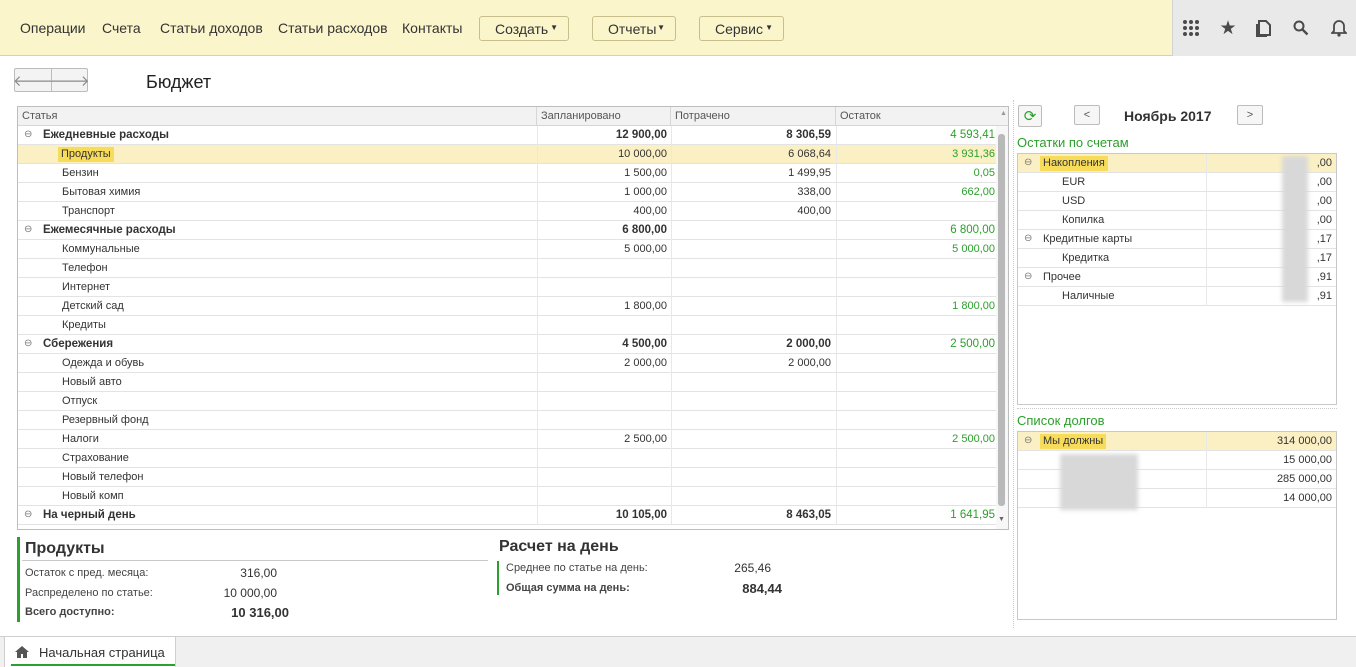  Describe the element at coordinates (1250, 115) in the screenshot. I see `next-period-button: >` at that location.